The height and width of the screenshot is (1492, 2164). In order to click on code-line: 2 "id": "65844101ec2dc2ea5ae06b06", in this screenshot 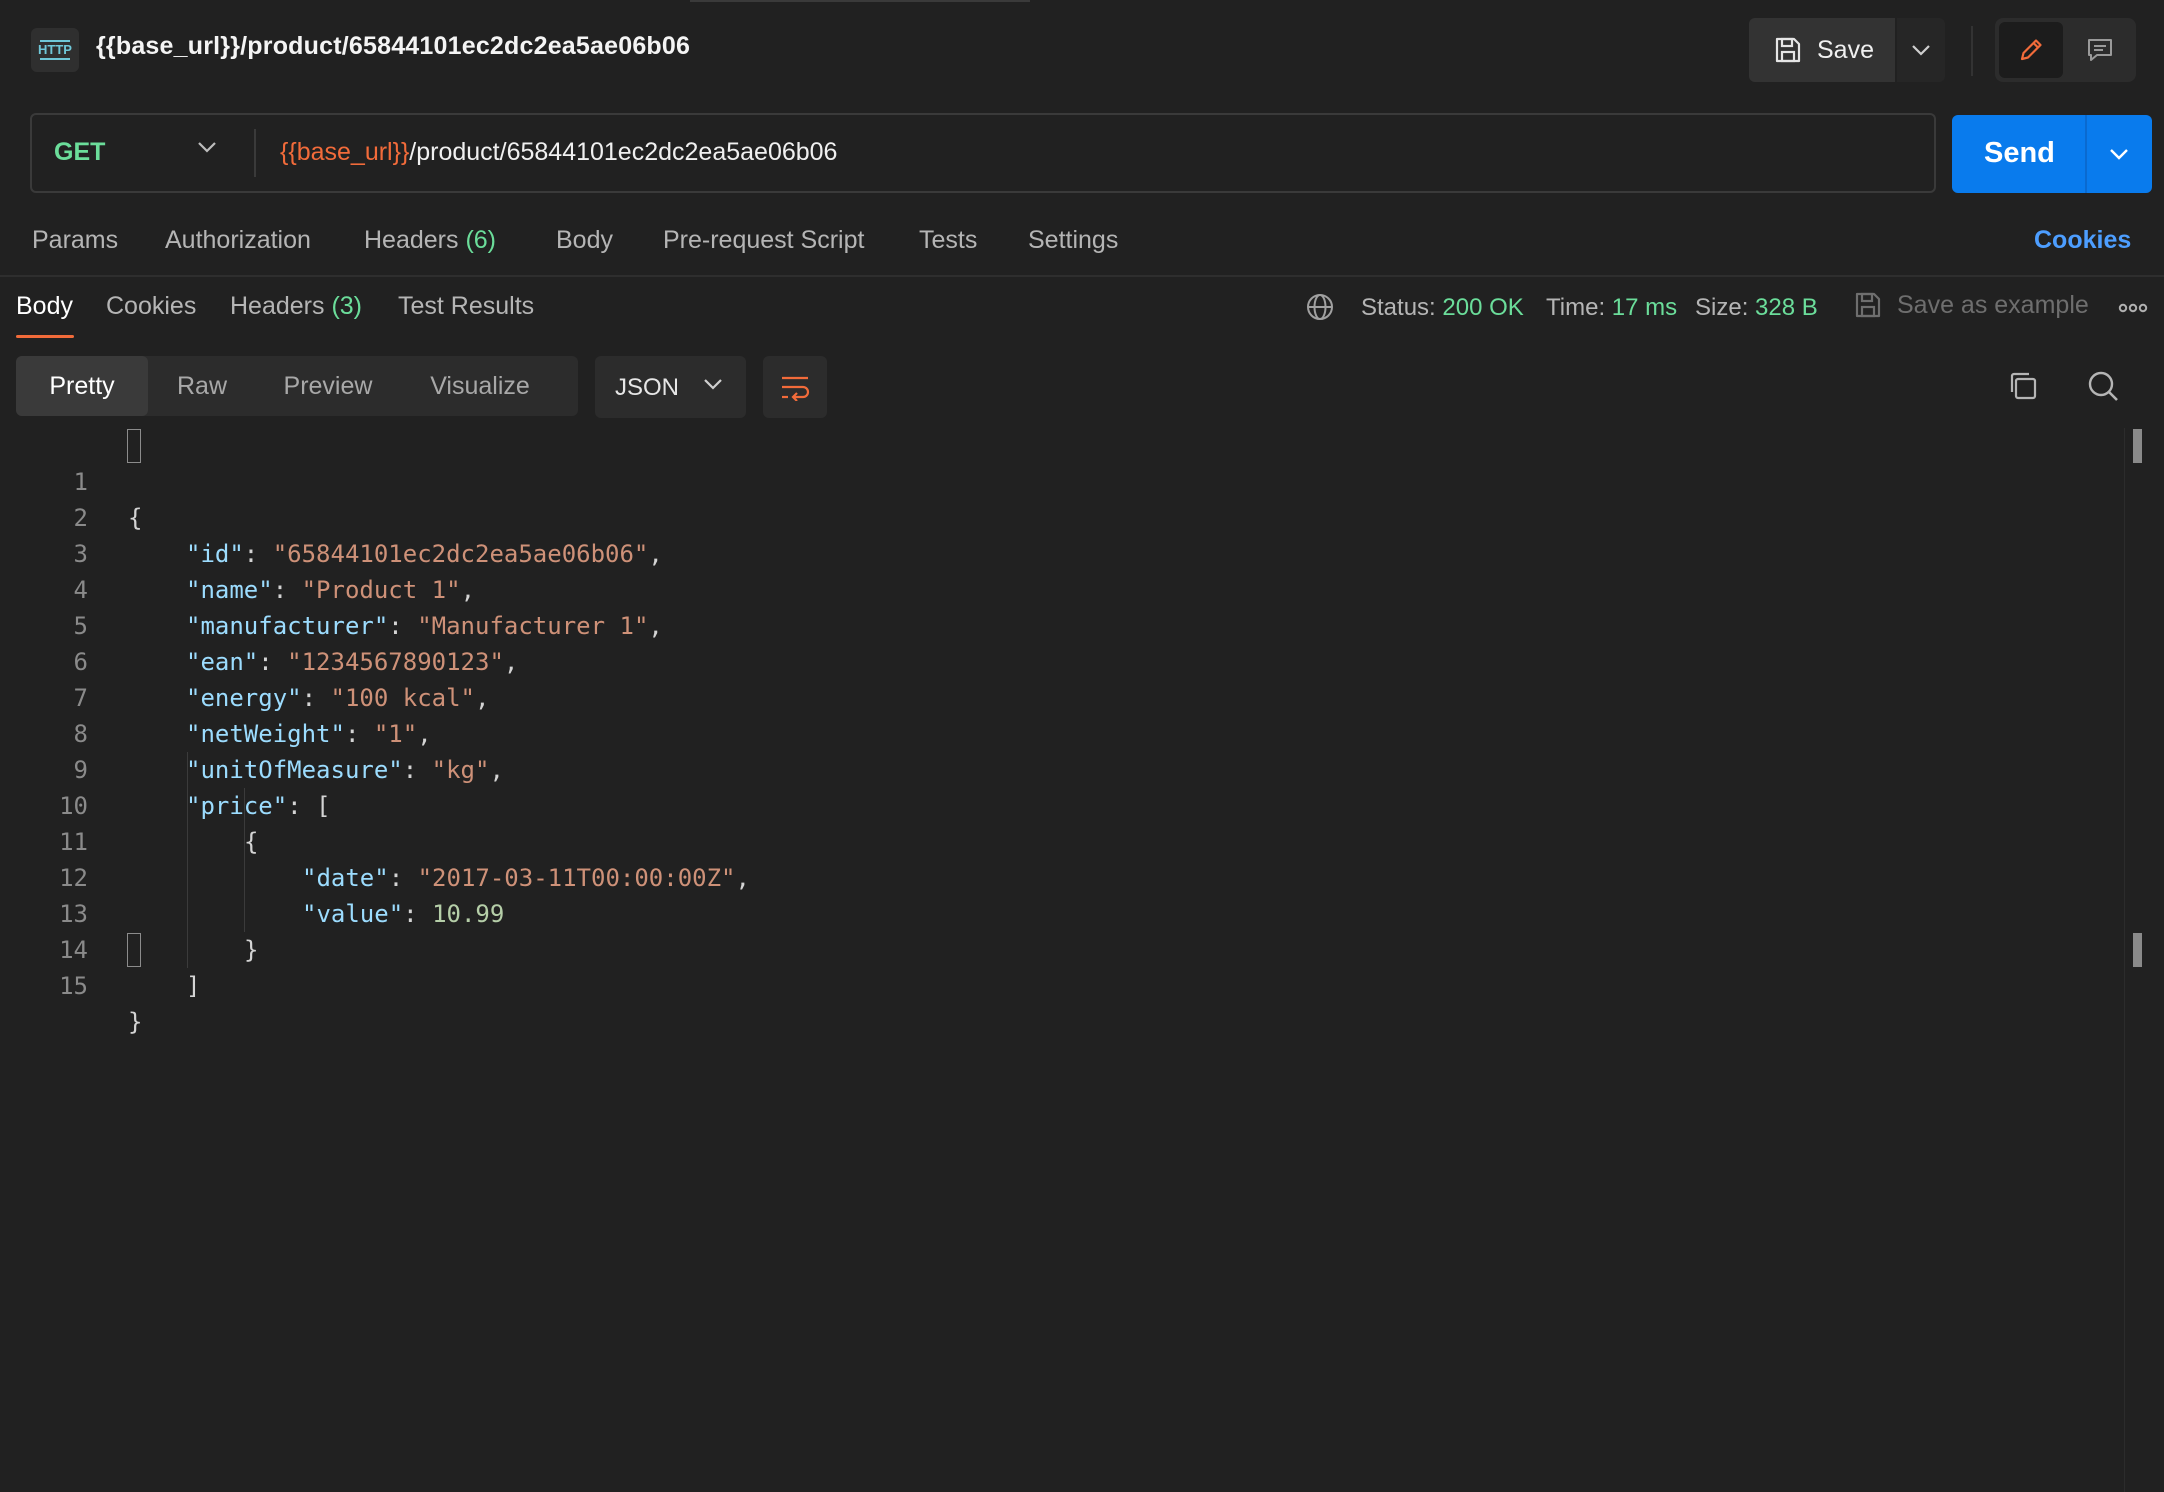, I will do `click(1050, 516)`.